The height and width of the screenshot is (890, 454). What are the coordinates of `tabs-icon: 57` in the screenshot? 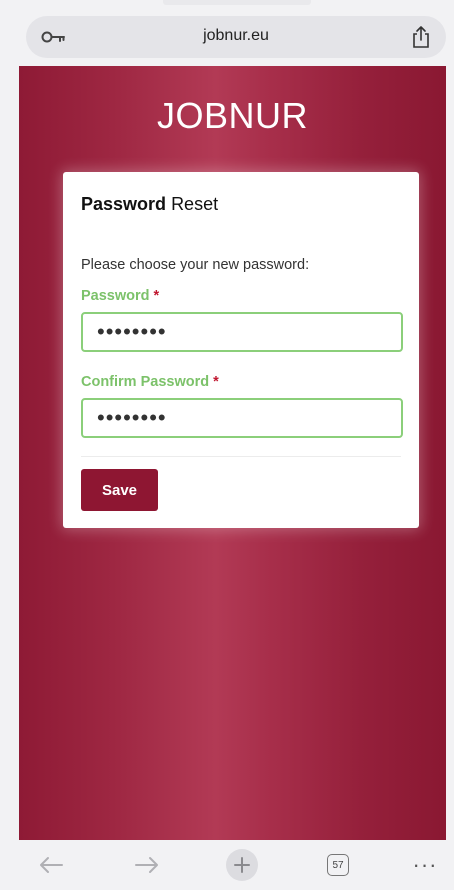 It's located at (338, 865).